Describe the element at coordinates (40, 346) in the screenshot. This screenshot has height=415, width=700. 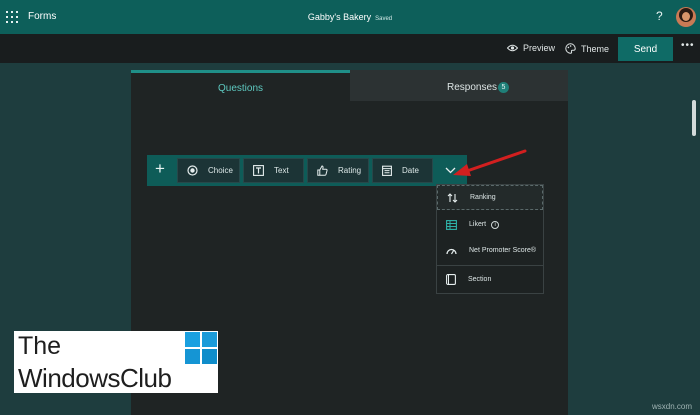
I see `logo-text-top: The` at that location.